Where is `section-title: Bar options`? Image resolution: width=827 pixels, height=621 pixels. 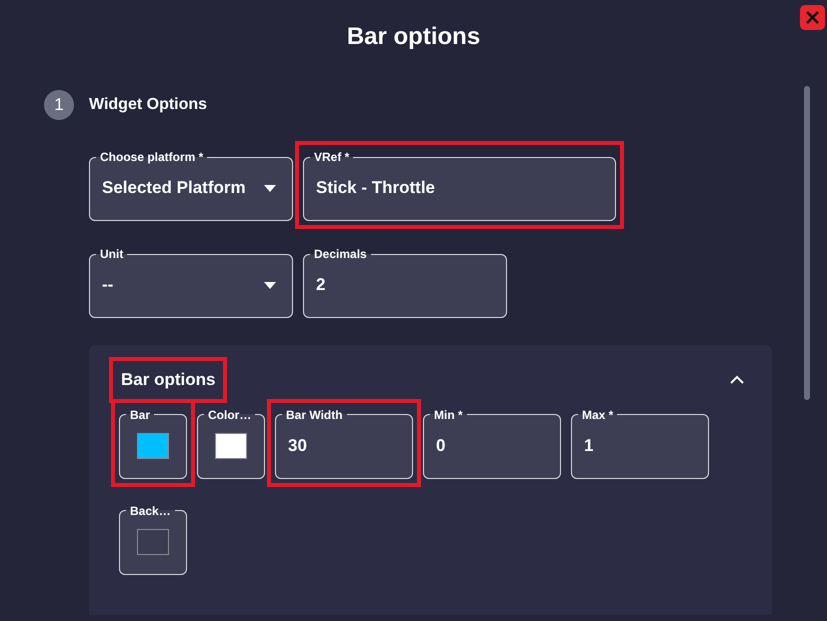 section-title: Bar options is located at coordinates (168, 380).